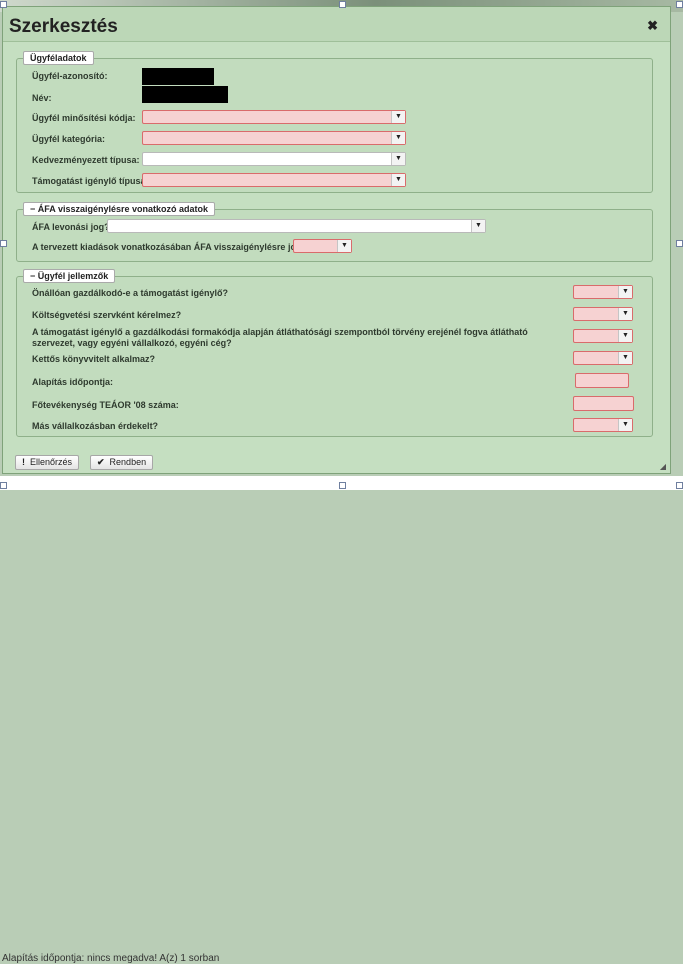 Image resolution: width=683 pixels, height=964 pixels. What do you see at coordinates (274, 117) in the screenshot?
I see `select-minositesi-kod: ▼` at bounding box center [274, 117].